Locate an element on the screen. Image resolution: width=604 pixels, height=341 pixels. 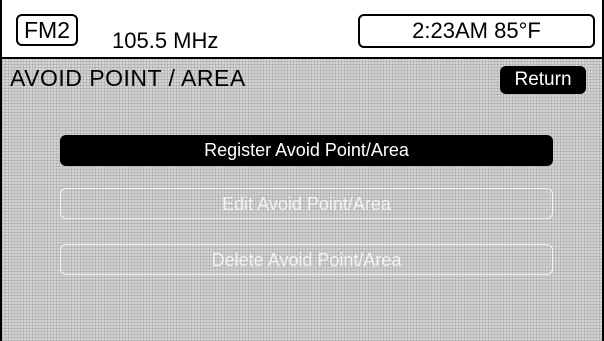
radio-frequency: 105.5 MHz is located at coordinates (165, 40).